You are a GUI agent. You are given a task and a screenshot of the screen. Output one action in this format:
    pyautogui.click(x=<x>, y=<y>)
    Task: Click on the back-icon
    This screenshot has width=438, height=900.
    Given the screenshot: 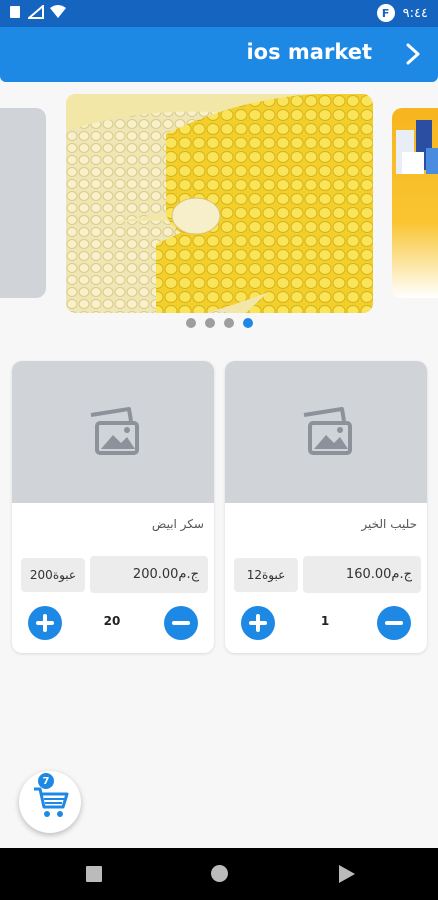 What is the action you would take?
    pyautogui.click(x=347, y=874)
    